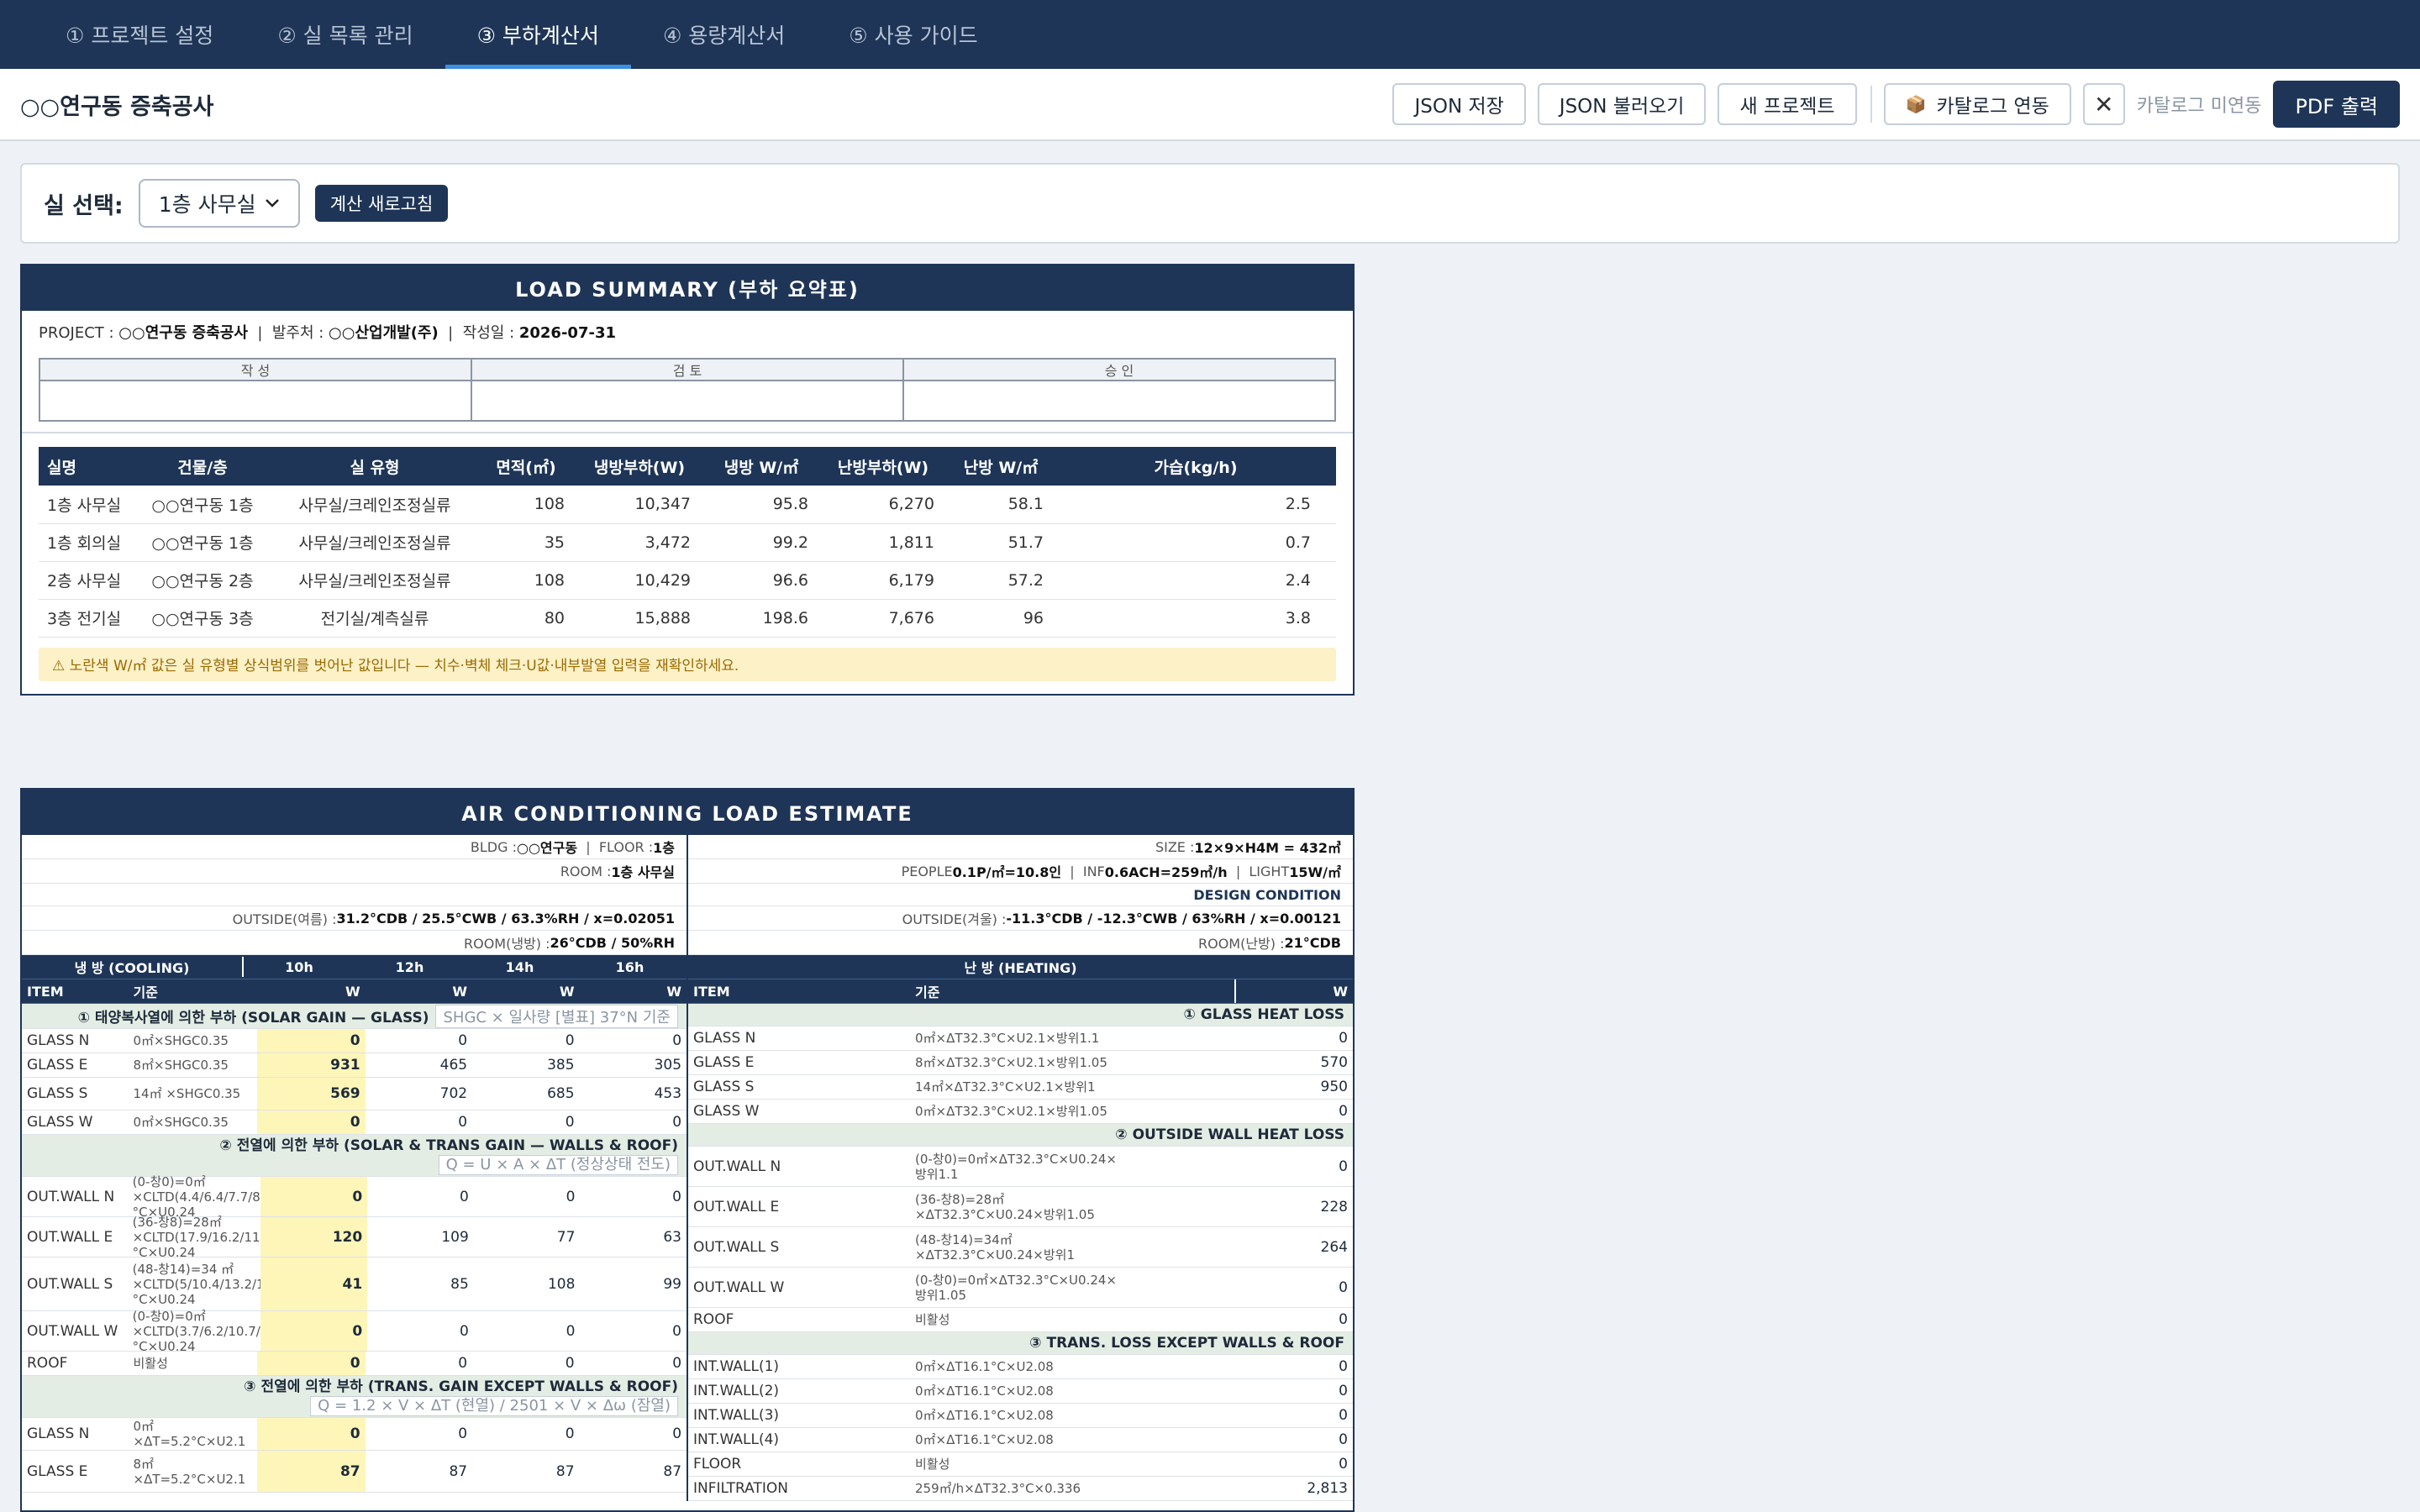 This screenshot has height=1512, width=2420. What do you see at coordinates (1788, 104) in the screenshot?
I see `new-project-button: 새 프로젝트` at bounding box center [1788, 104].